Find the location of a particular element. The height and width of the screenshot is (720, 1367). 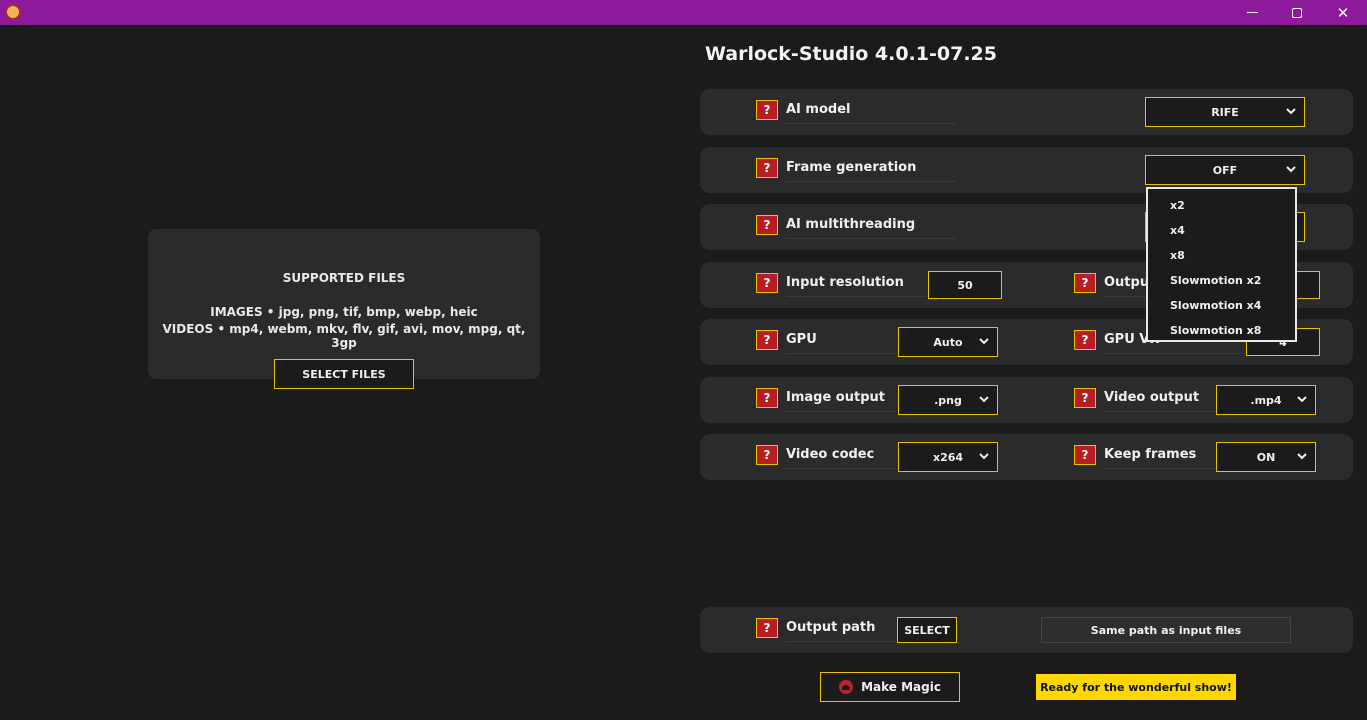

maximize-button is located at coordinates (1297, 12).